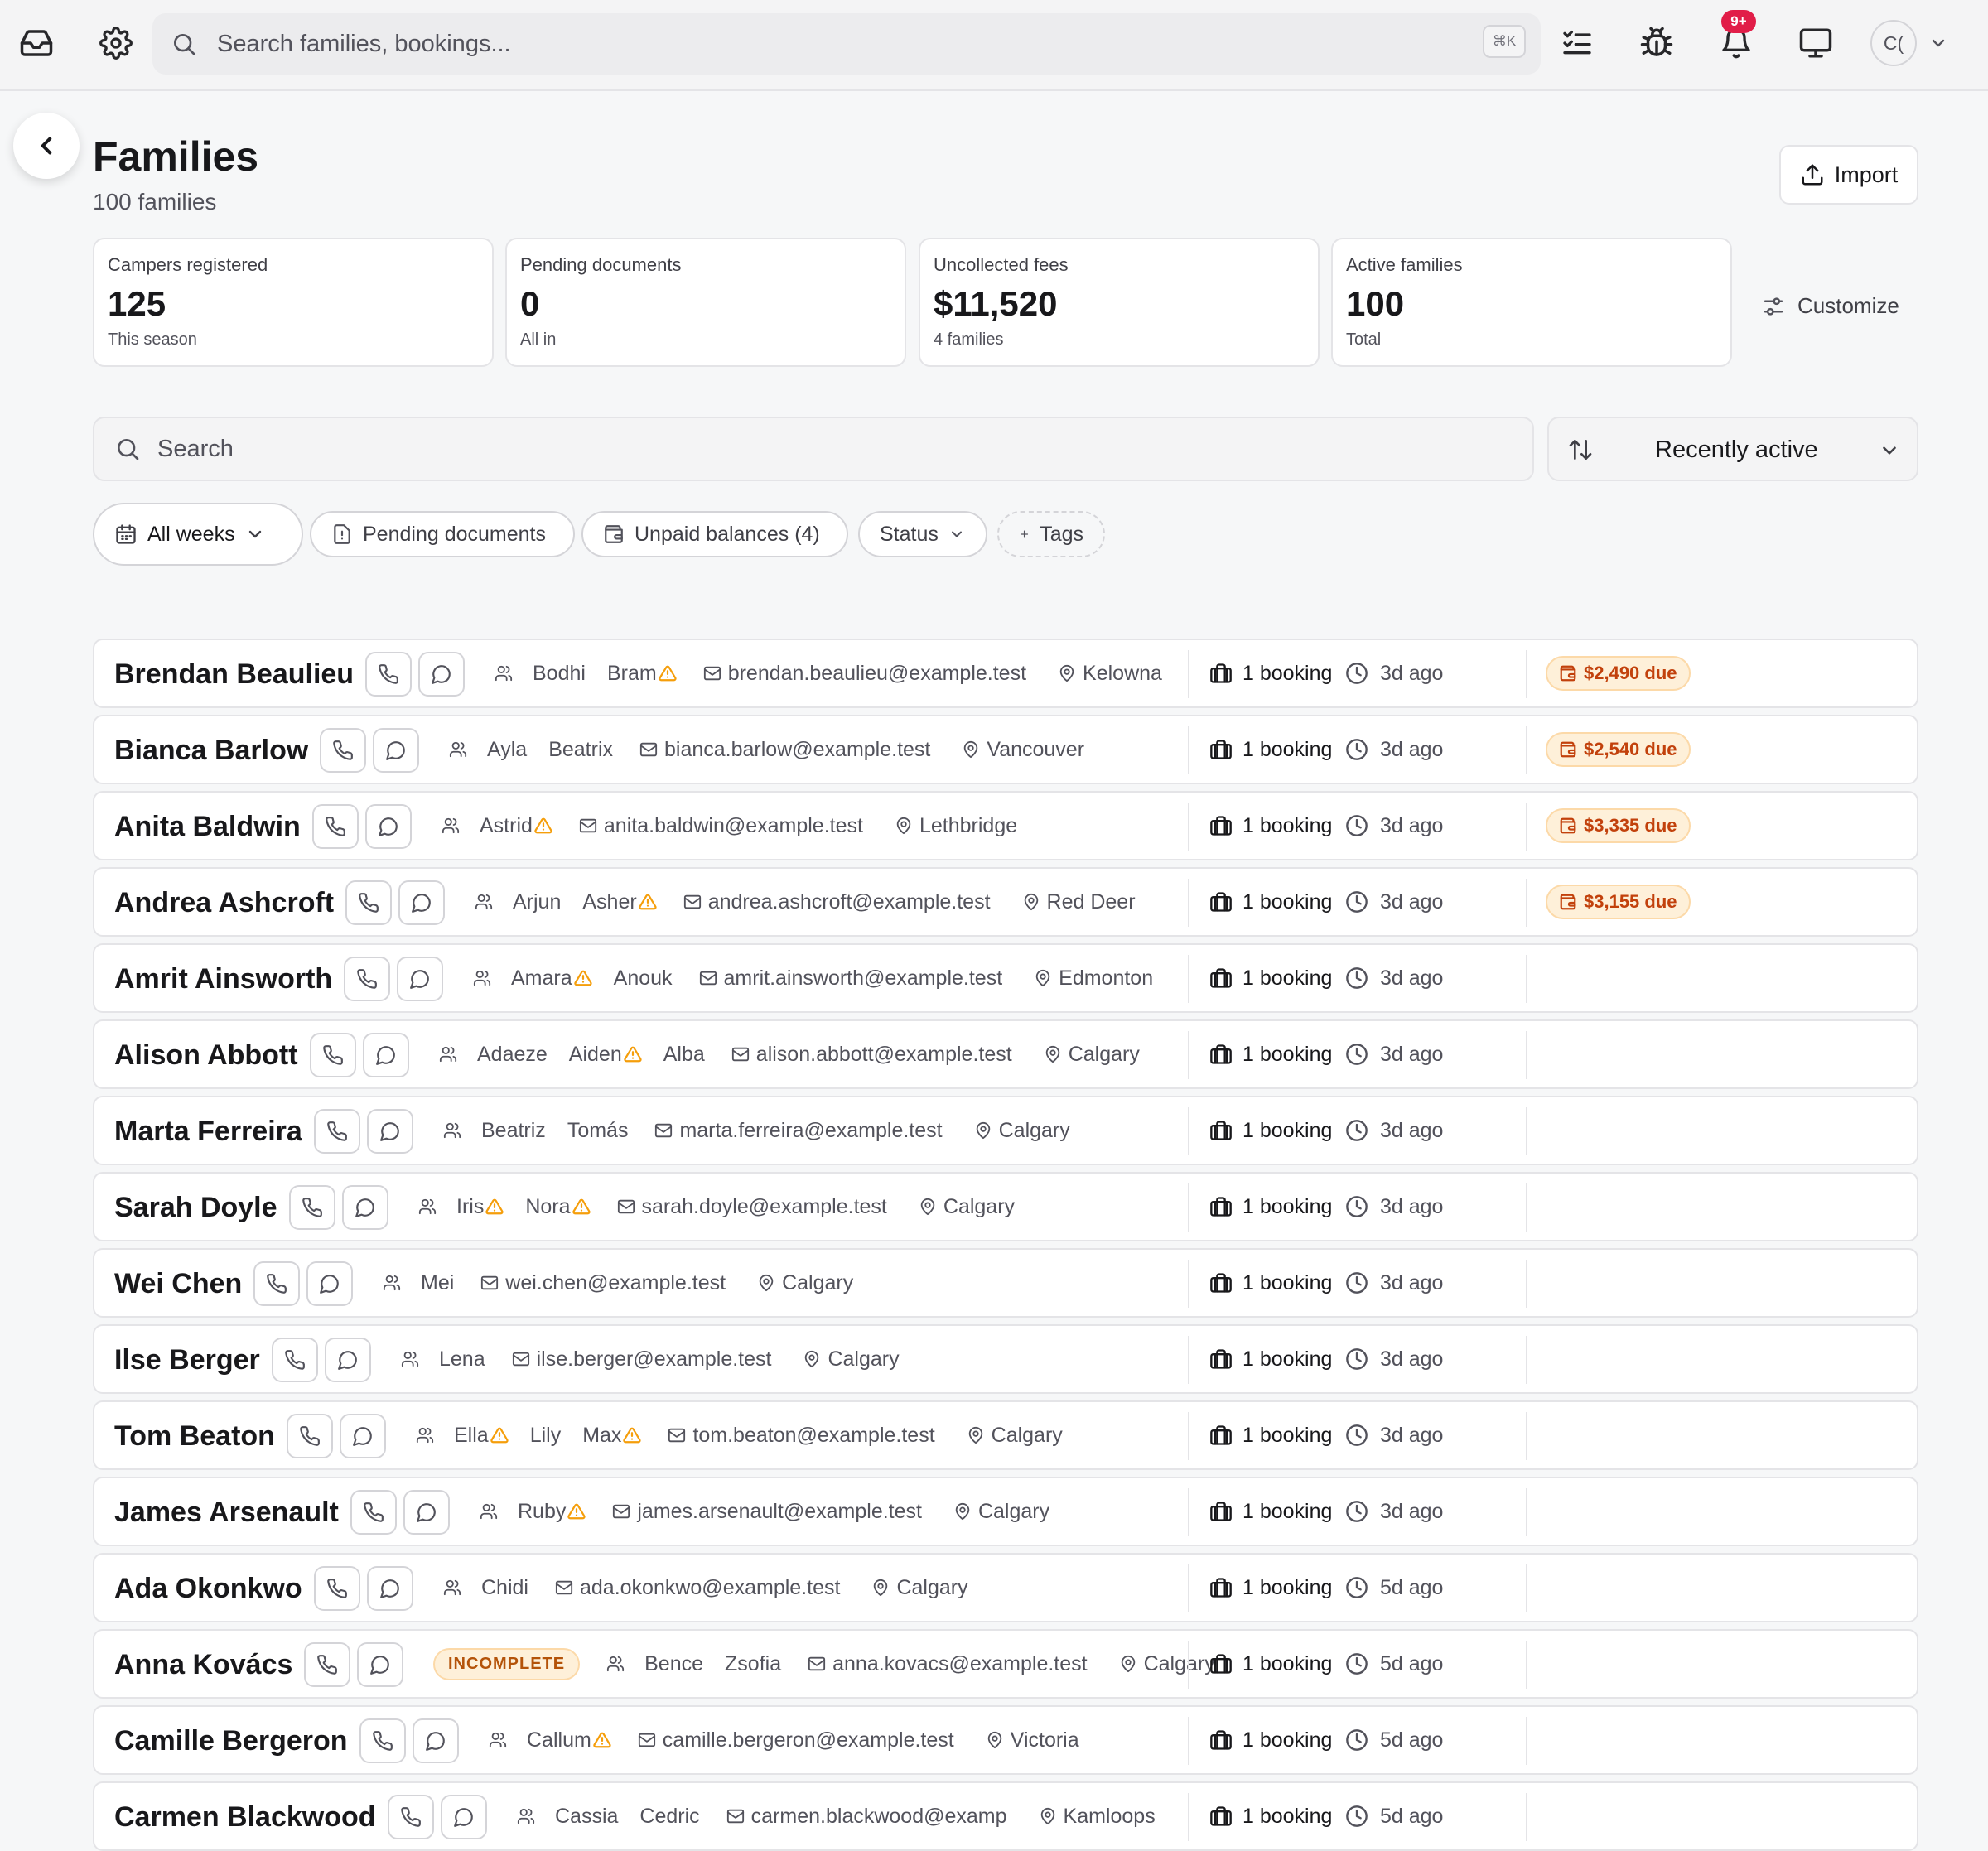  What do you see at coordinates (643, 978) in the screenshot?
I see `camper-name: Anouk` at bounding box center [643, 978].